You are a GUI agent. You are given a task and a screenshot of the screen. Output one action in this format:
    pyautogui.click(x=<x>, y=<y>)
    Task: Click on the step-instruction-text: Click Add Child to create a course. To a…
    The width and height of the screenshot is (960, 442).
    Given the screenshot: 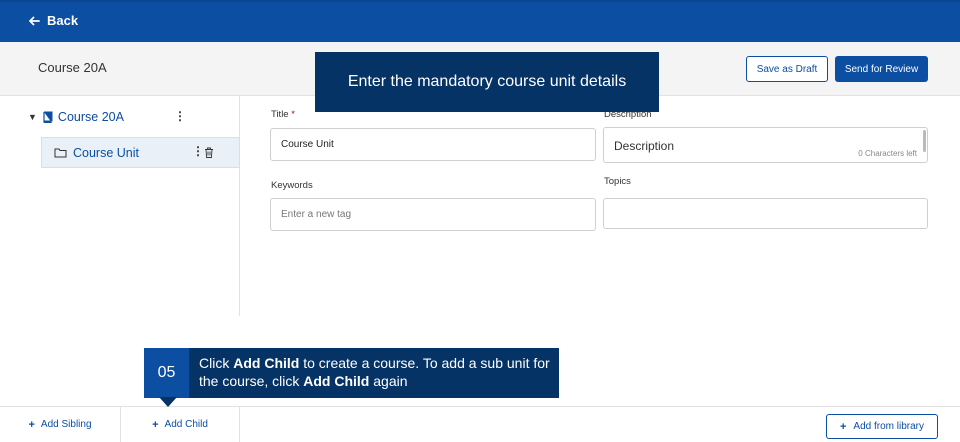 What is the action you would take?
    pyautogui.click(x=374, y=372)
    